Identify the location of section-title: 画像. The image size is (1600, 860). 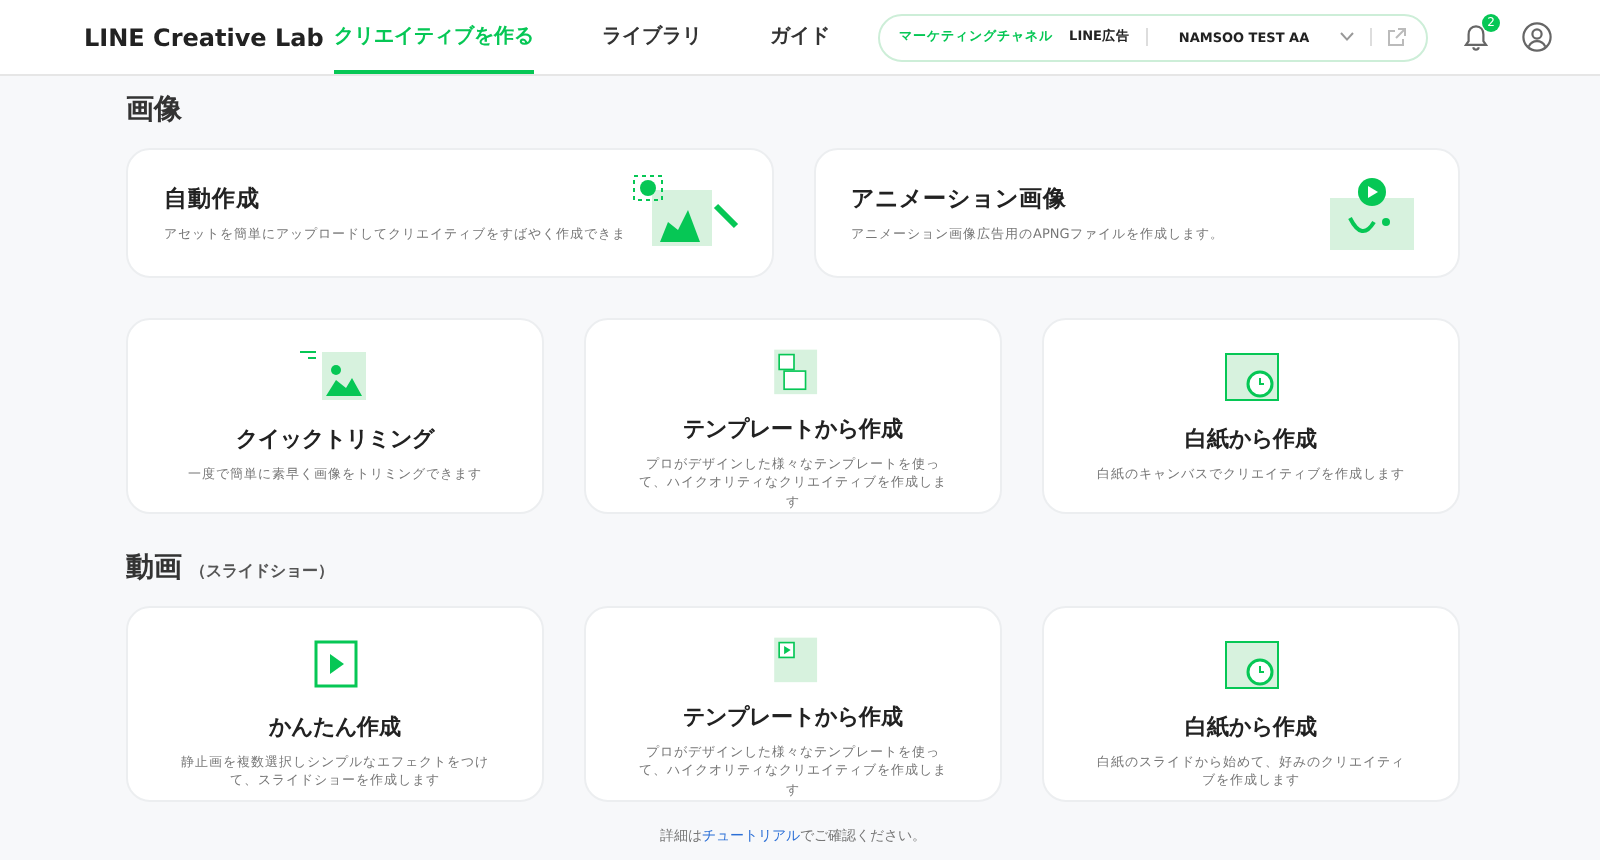
(154, 110).